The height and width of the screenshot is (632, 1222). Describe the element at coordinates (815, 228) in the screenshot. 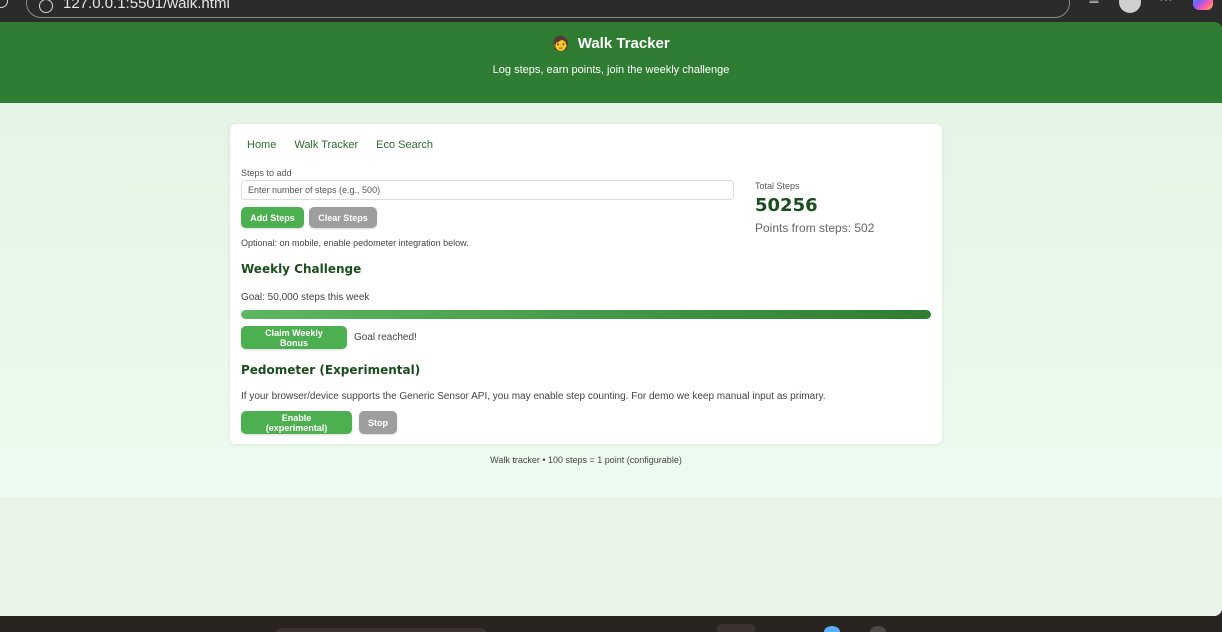

I see `points-from-steps: Points from steps: 502` at that location.